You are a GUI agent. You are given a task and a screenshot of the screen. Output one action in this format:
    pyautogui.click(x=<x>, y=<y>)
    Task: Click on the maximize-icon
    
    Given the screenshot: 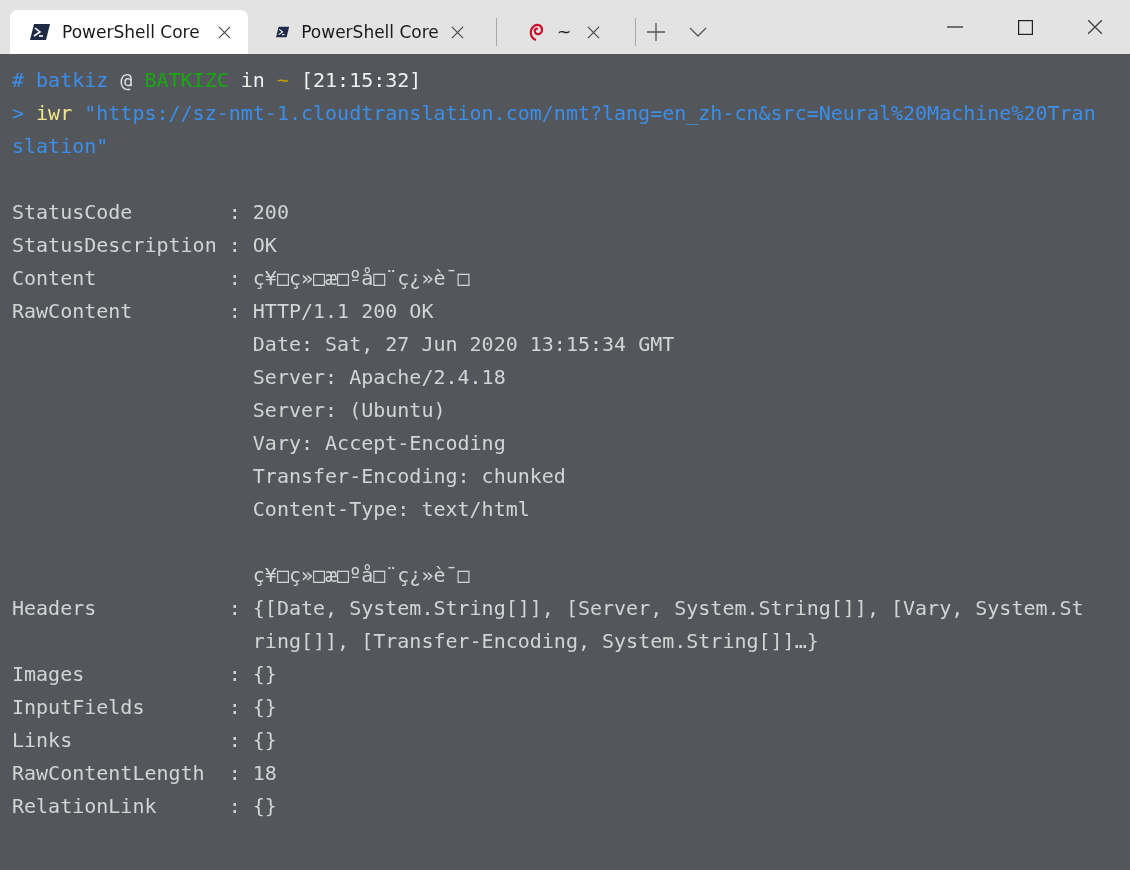 What is the action you would take?
    pyautogui.click(x=1025, y=27)
    